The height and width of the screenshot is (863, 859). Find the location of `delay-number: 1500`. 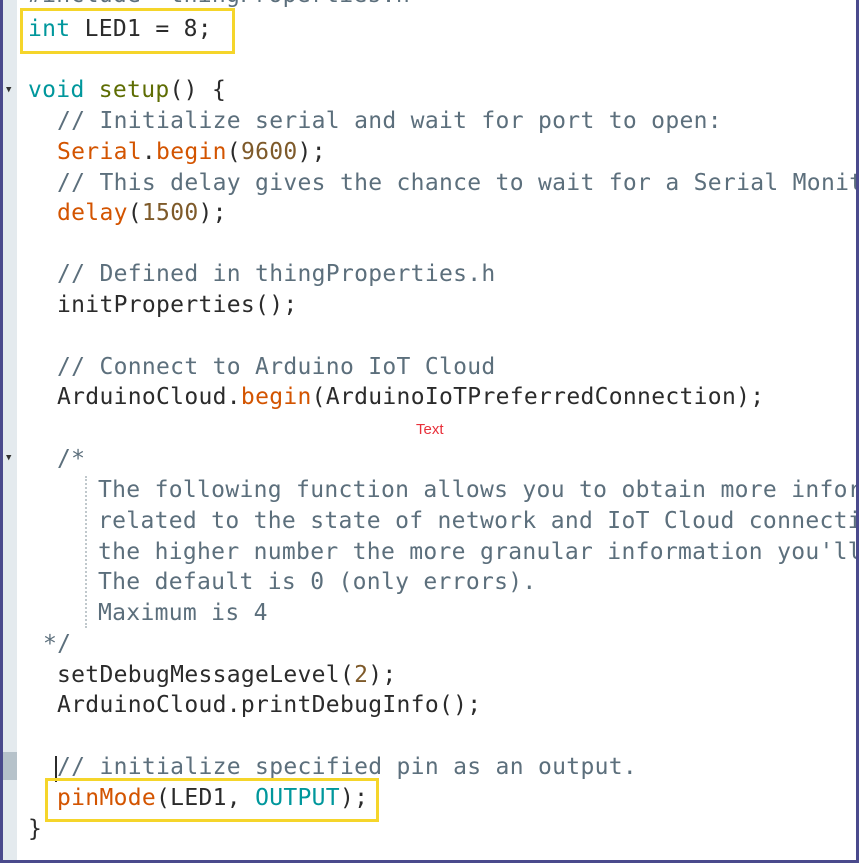

delay-number: 1500 is located at coordinates (170, 213).